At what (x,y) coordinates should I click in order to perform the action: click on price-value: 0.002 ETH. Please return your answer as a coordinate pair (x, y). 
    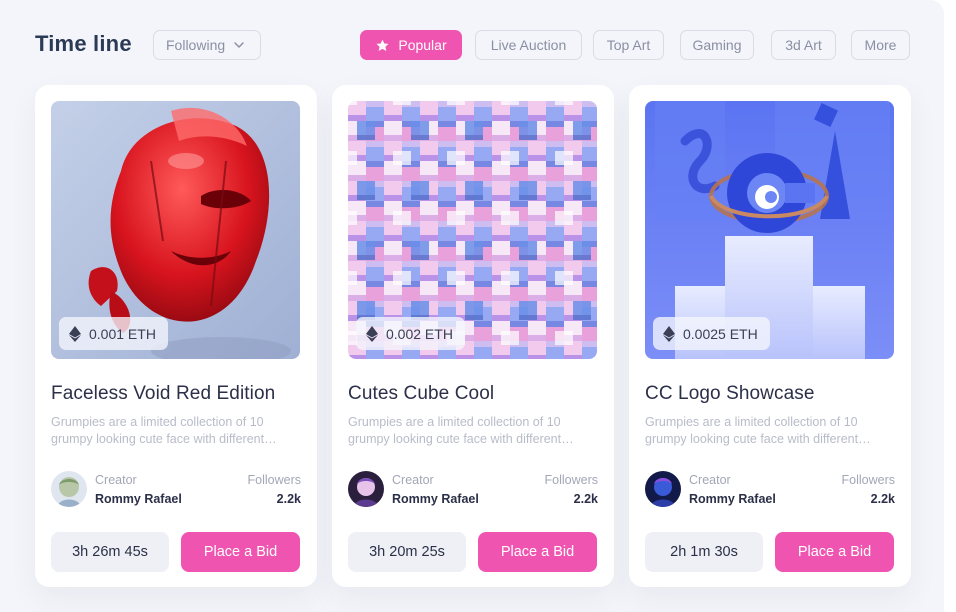
    Looking at the image, I should click on (419, 333).